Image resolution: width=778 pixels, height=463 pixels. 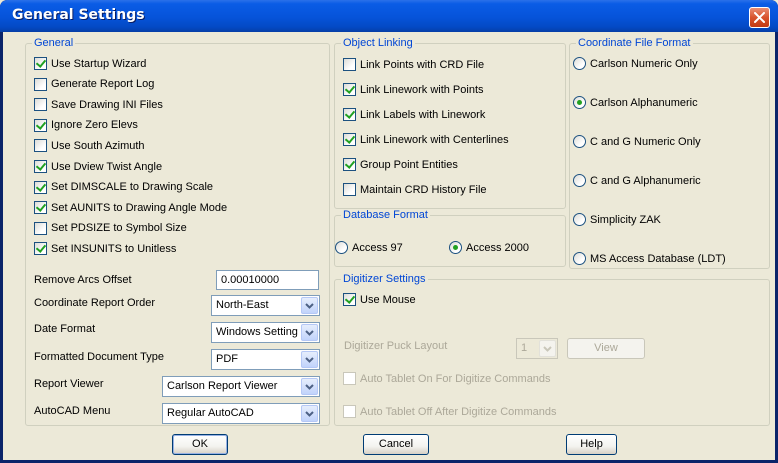 I want to click on link-linework-with-centerlines-checkbox: Link Linework with Centerlines, so click(x=426, y=139).